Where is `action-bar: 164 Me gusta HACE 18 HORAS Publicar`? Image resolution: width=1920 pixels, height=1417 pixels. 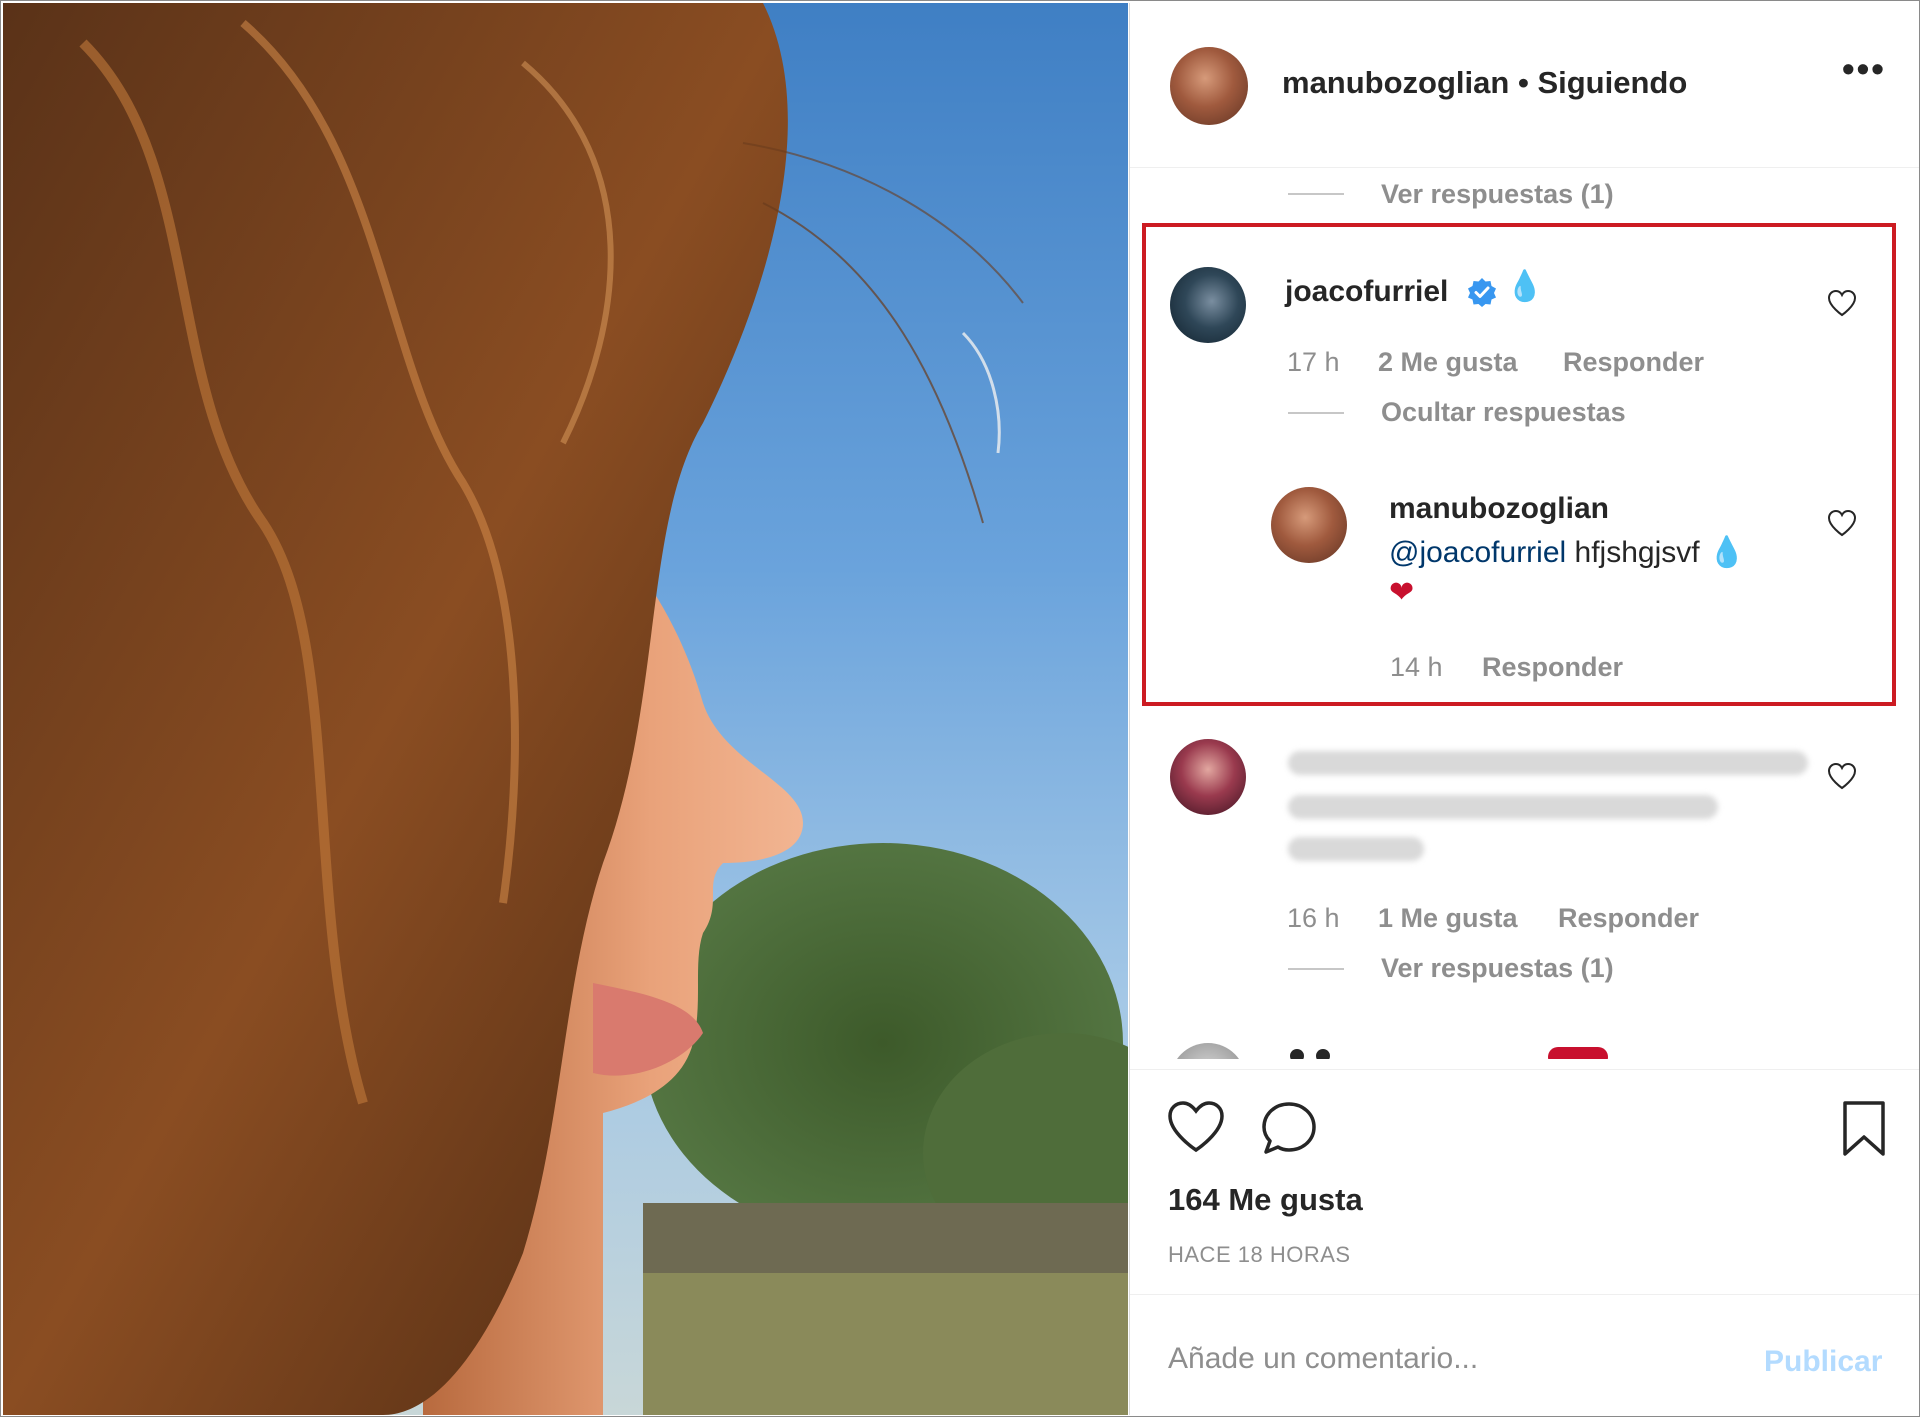 action-bar: 164 Me gusta HACE 18 HORAS Publicar is located at coordinates (1524, 1242).